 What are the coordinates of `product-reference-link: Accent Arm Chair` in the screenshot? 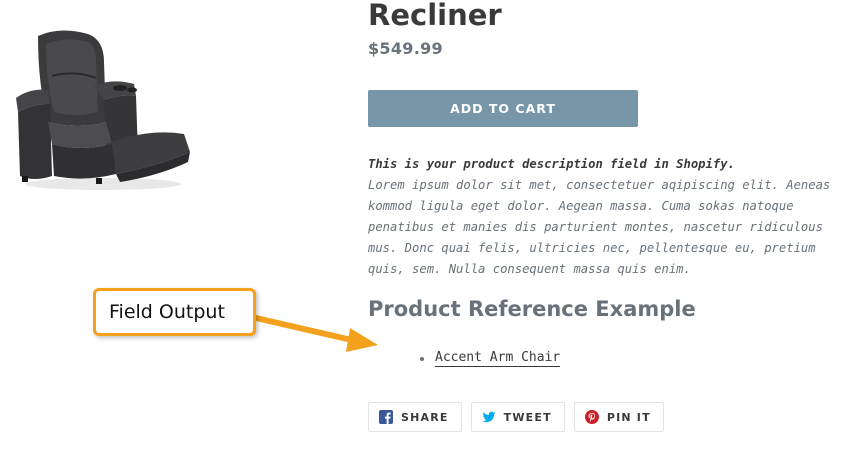 It's located at (498, 358).